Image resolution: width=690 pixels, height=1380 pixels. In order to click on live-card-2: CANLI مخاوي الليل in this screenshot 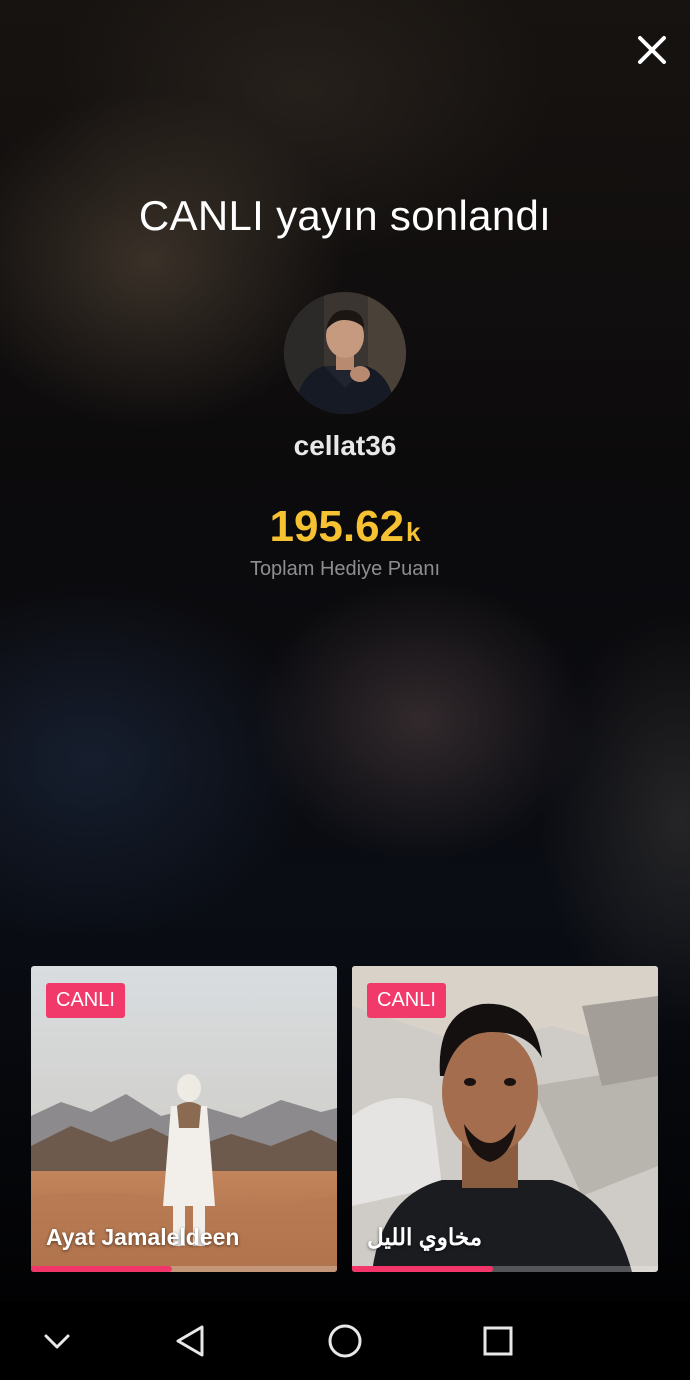, I will do `click(505, 1119)`.